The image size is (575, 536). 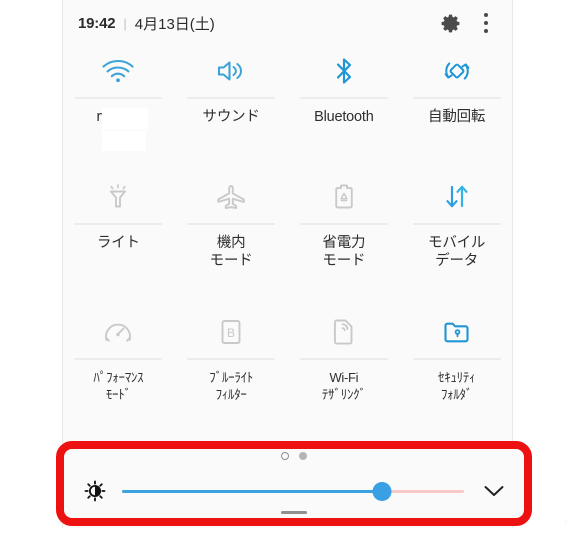 What do you see at coordinates (231, 117) in the screenshot?
I see `tile-label-sound: サウンド` at bounding box center [231, 117].